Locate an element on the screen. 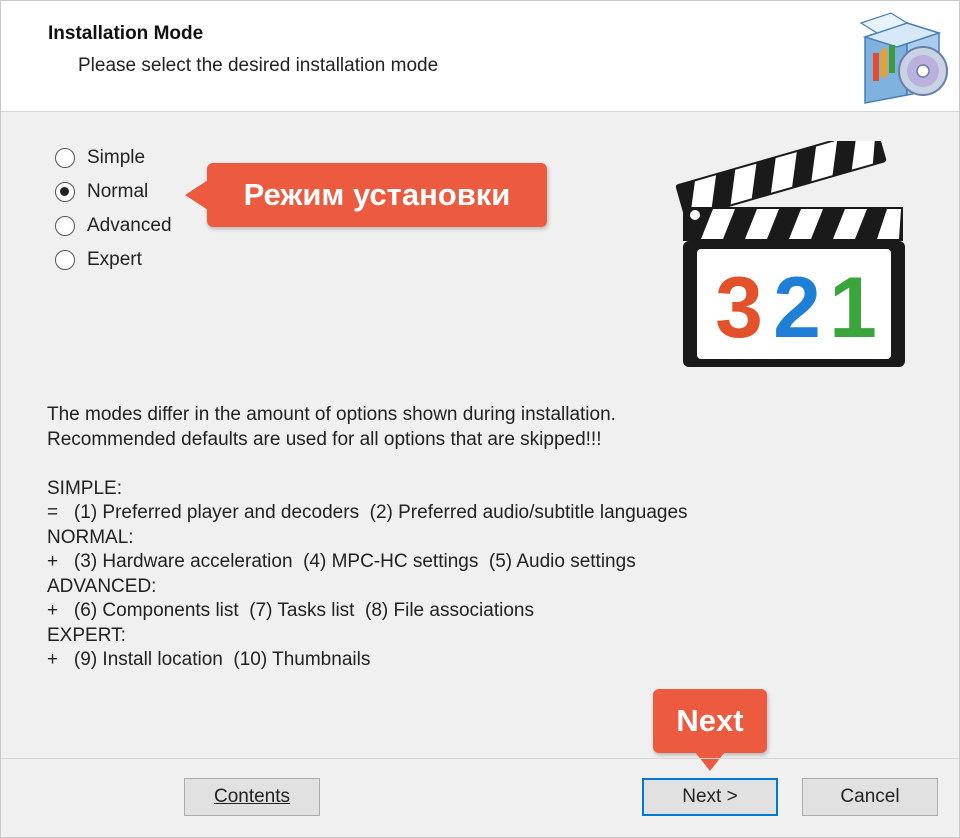 This screenshot has height=838, width=960. mode-callout: Режим установки is located at coordinates (366, 195).